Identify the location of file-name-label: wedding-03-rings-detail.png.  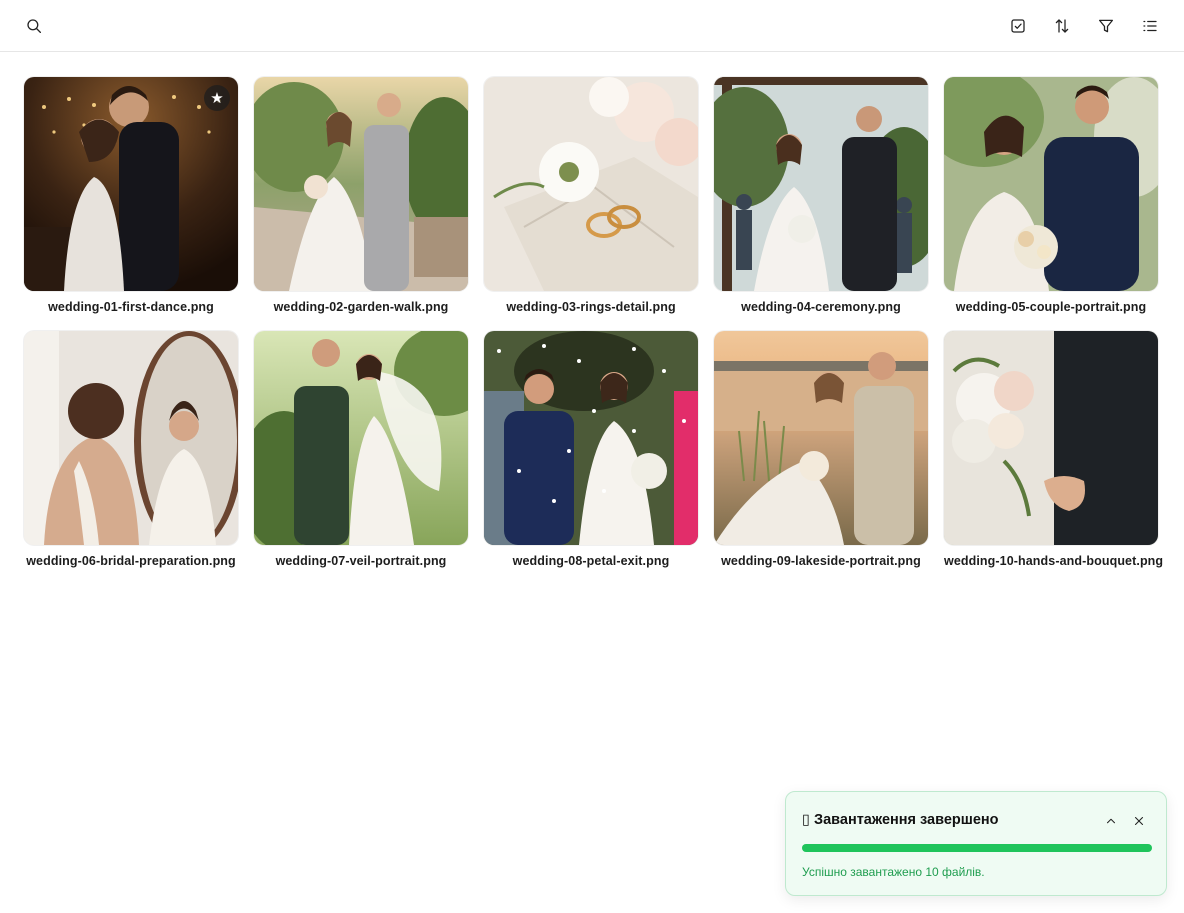
(591, 307).